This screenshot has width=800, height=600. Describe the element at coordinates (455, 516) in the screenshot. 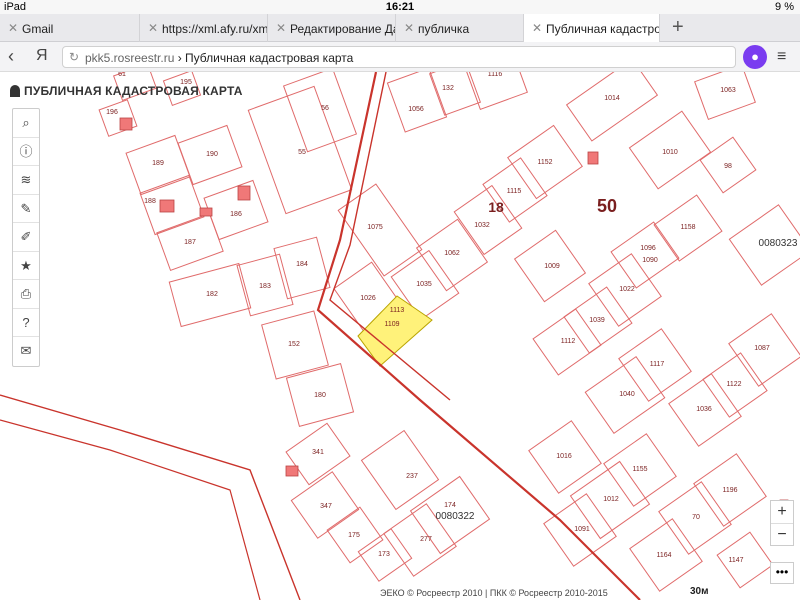

I see `parcel-label: 0080322` at that location.